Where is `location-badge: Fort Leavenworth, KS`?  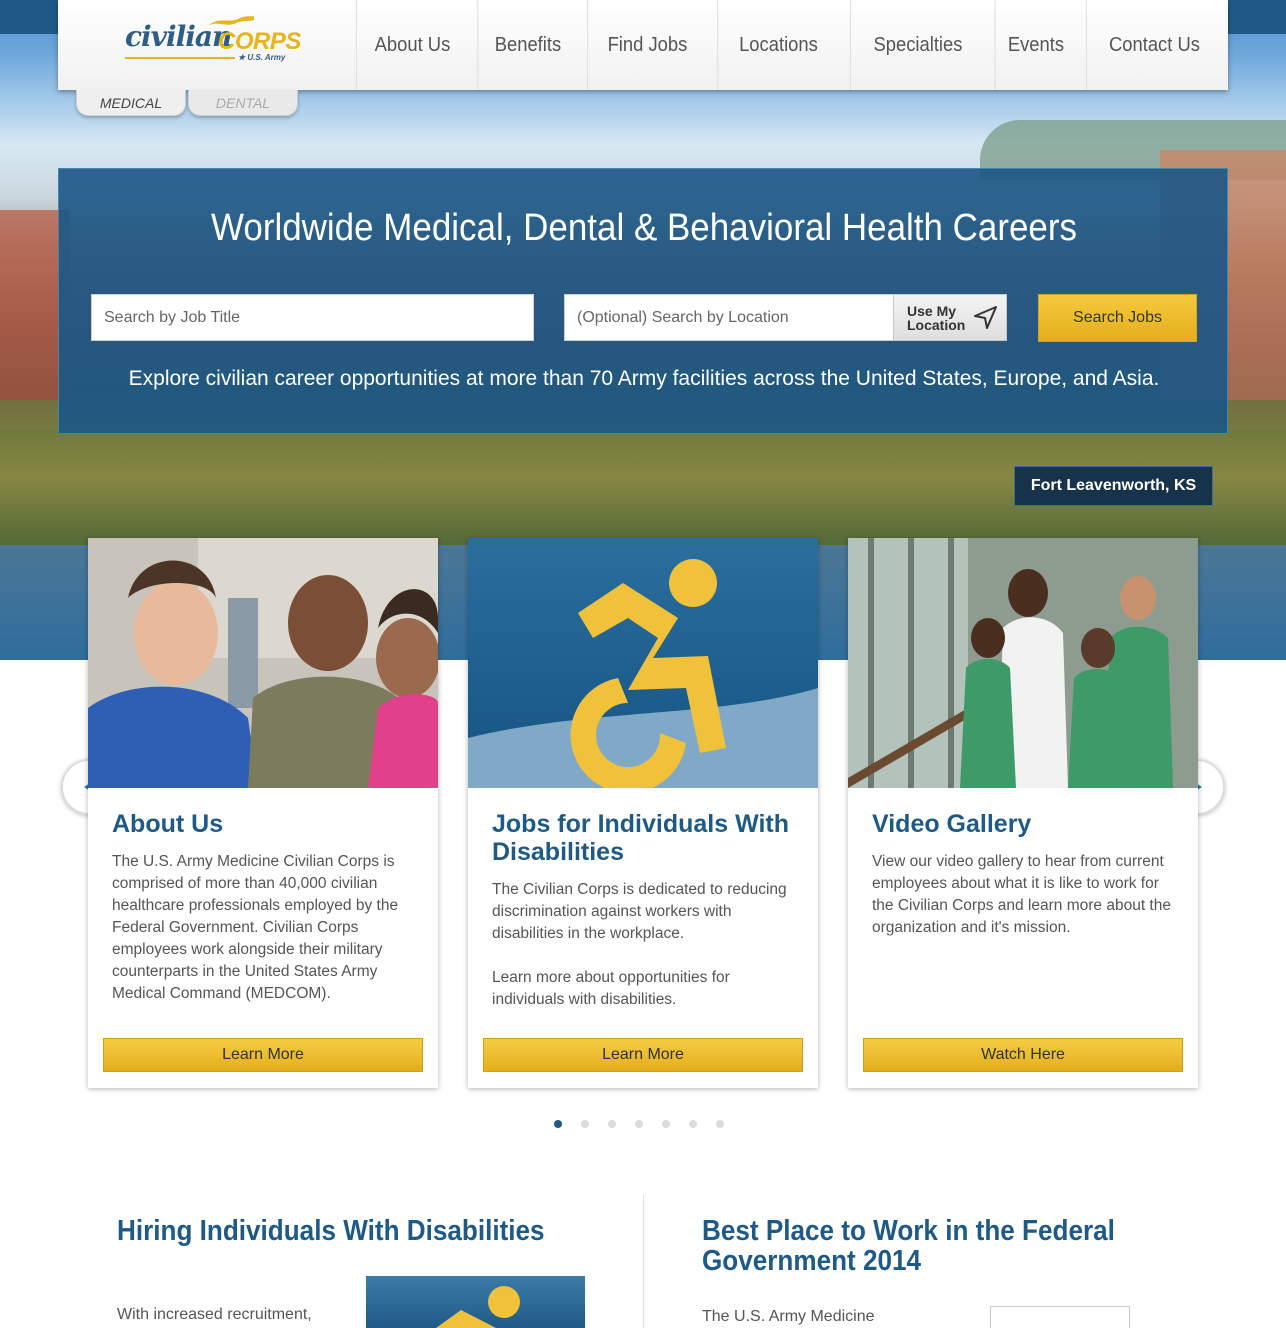 location-badge: Fort Leavenworth, KS is located at coordinates (1113, 486).